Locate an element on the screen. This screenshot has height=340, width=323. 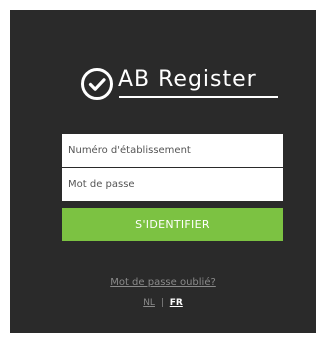
check-circle-icon is located at coordinates (97, 84).